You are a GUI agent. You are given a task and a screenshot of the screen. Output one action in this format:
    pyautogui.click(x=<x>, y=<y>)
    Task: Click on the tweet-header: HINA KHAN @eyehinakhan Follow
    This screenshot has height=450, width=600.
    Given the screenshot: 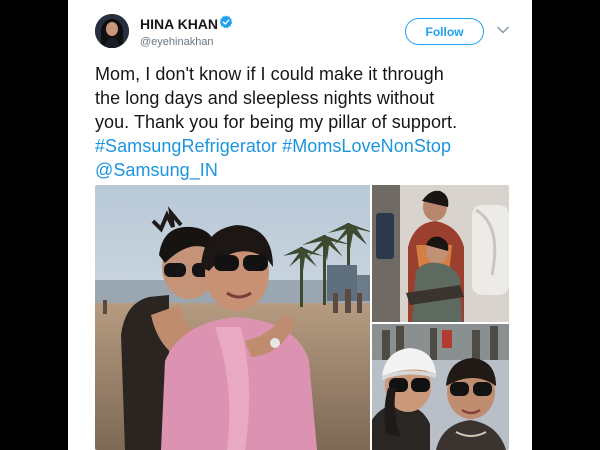 What is the action you would take?
    pyautogui.click(x=300, y=29)
    